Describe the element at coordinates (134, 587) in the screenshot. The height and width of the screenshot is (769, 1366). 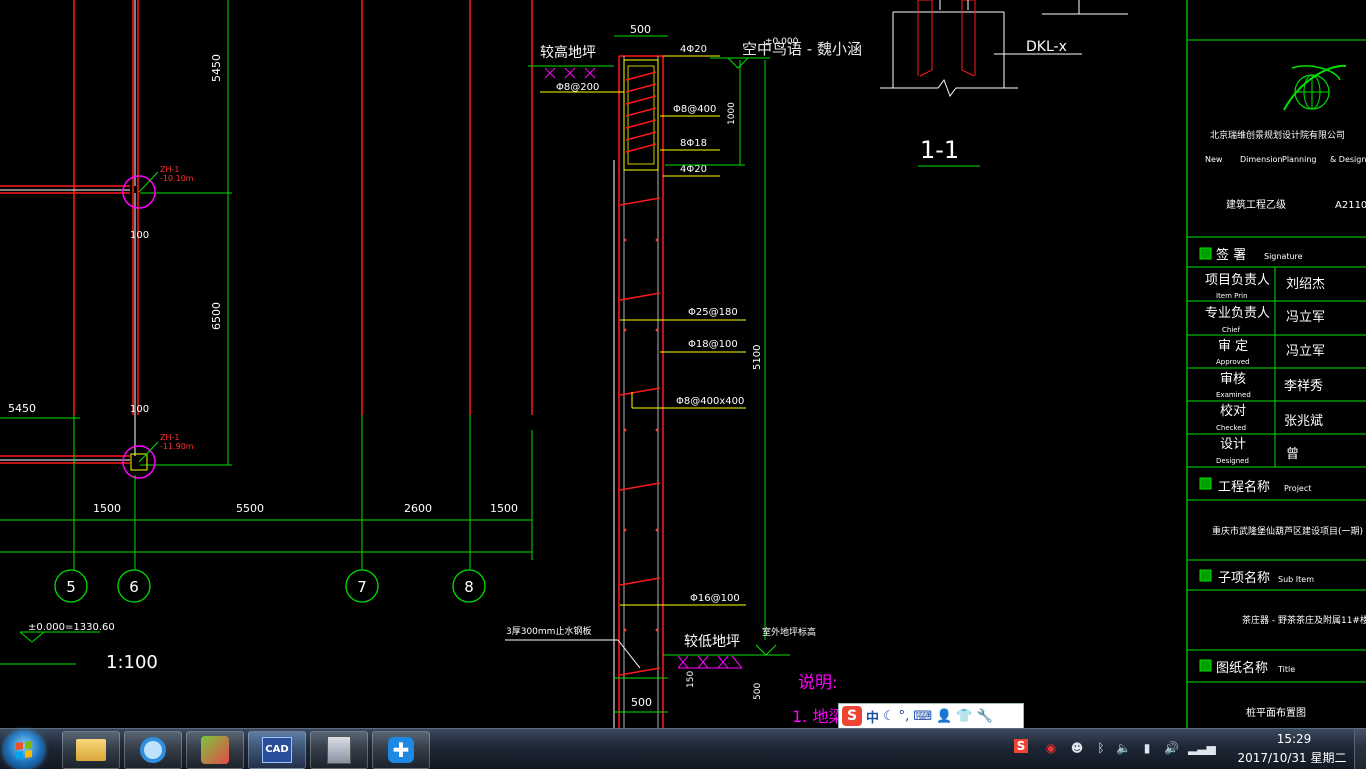
I see `axis-6: 6` at that location.